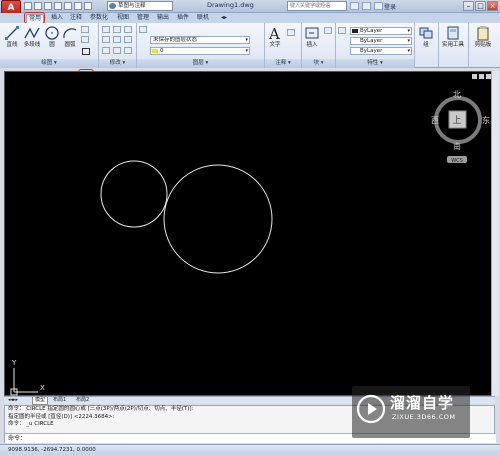 The image size is (500, 455). Describe the element at coordinates (457, 146) in the screenshot. I see `viewcube-south: 南` at that location.